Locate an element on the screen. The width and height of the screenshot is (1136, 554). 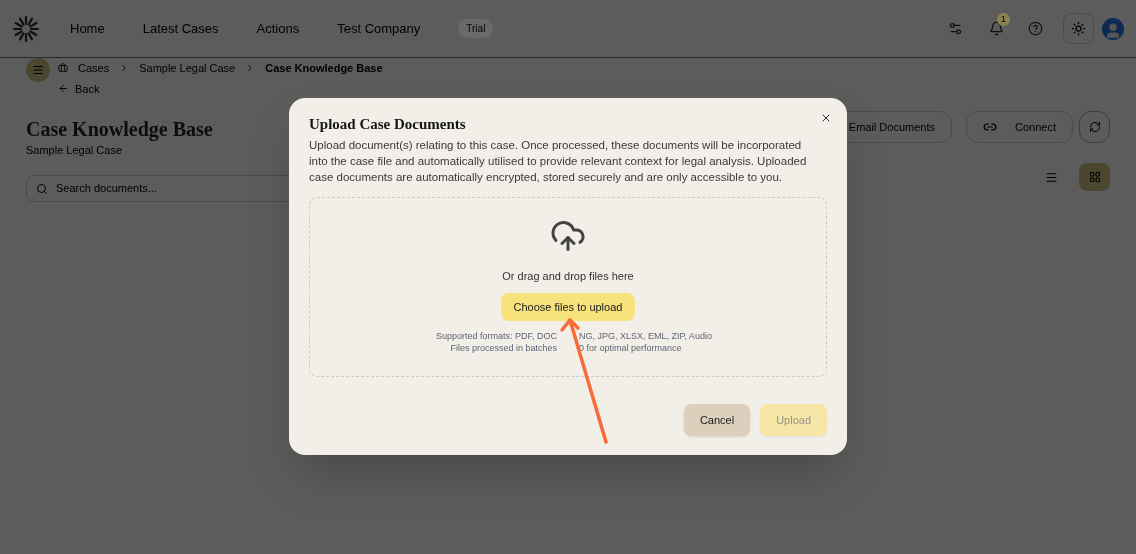
help-icon is located at coordinates (1035, 28).